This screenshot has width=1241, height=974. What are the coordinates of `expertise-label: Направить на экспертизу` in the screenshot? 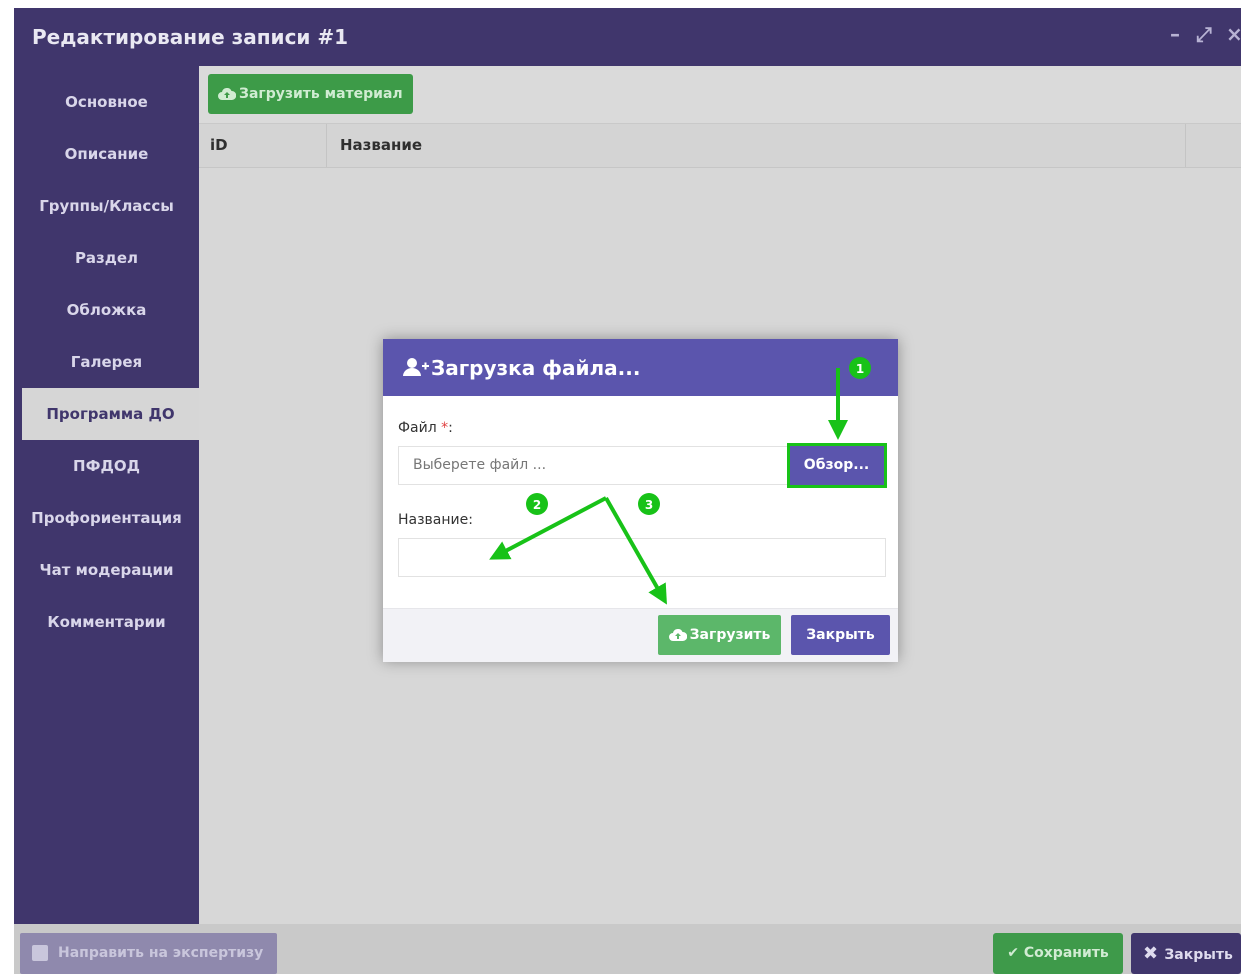 It's located at (161, 953).